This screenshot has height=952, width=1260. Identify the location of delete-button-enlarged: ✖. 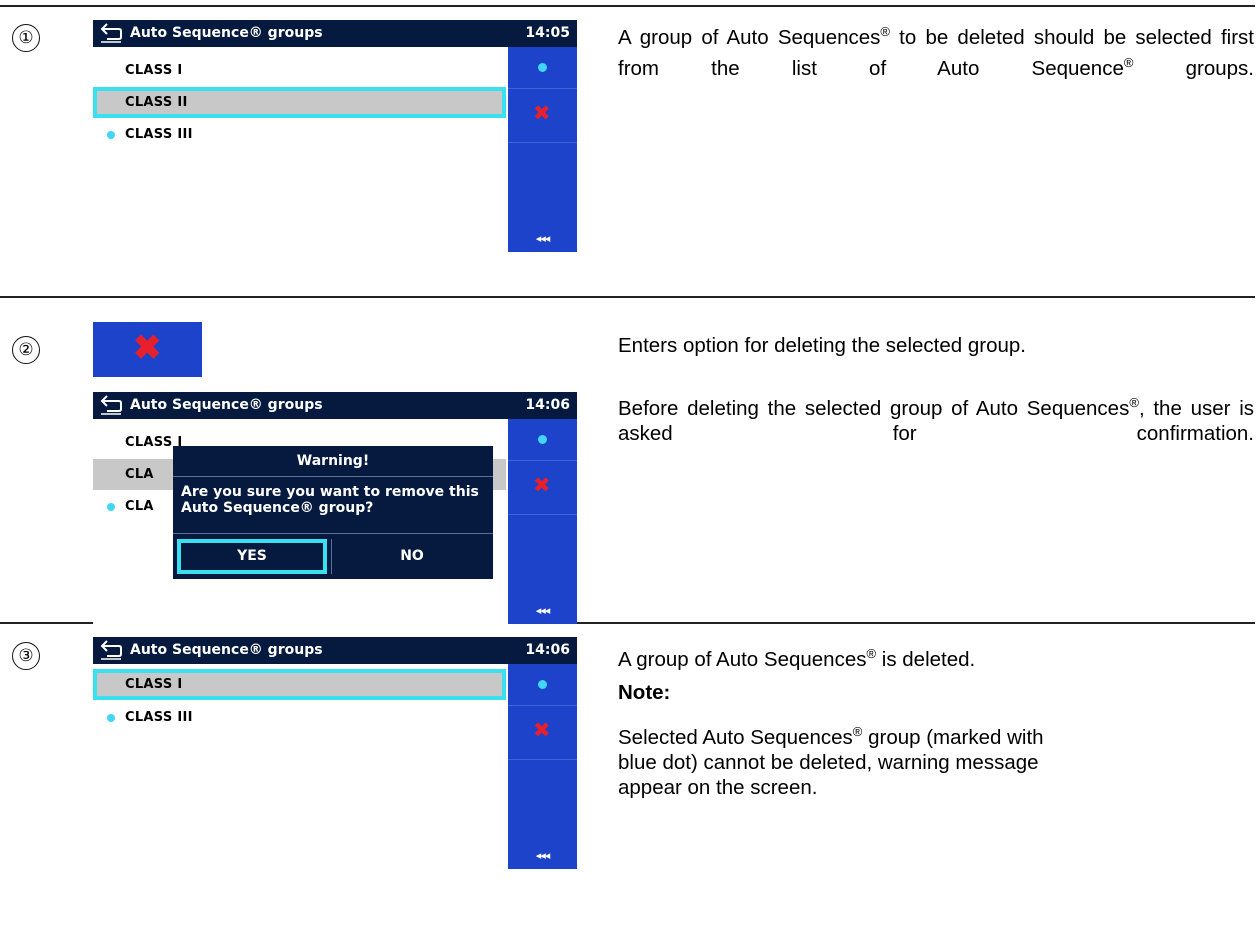
(147, 349).